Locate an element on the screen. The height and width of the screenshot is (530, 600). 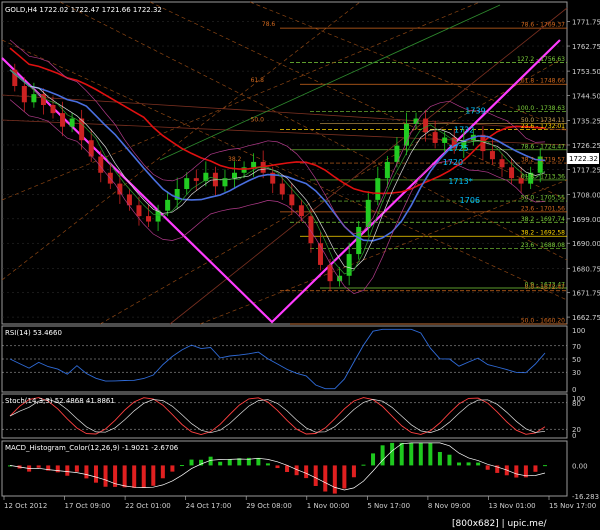
current-price-tag: 1722.32 is located at coordinates (583, 158).